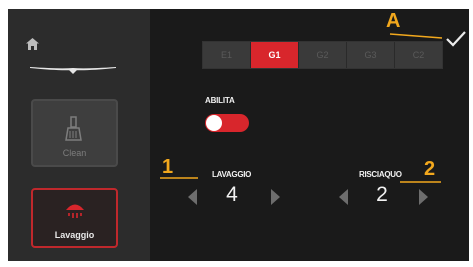 This screenshot has height=267, width=473. What do you see at coordinates (74, 211) in the screenshot?
I see `wash-icon` at bounding box center [74, 211].